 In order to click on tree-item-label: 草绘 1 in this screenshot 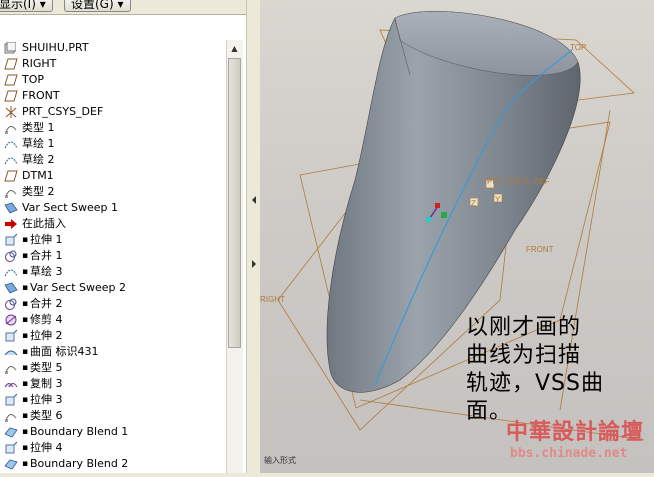, I will do `click(38, 143)`.